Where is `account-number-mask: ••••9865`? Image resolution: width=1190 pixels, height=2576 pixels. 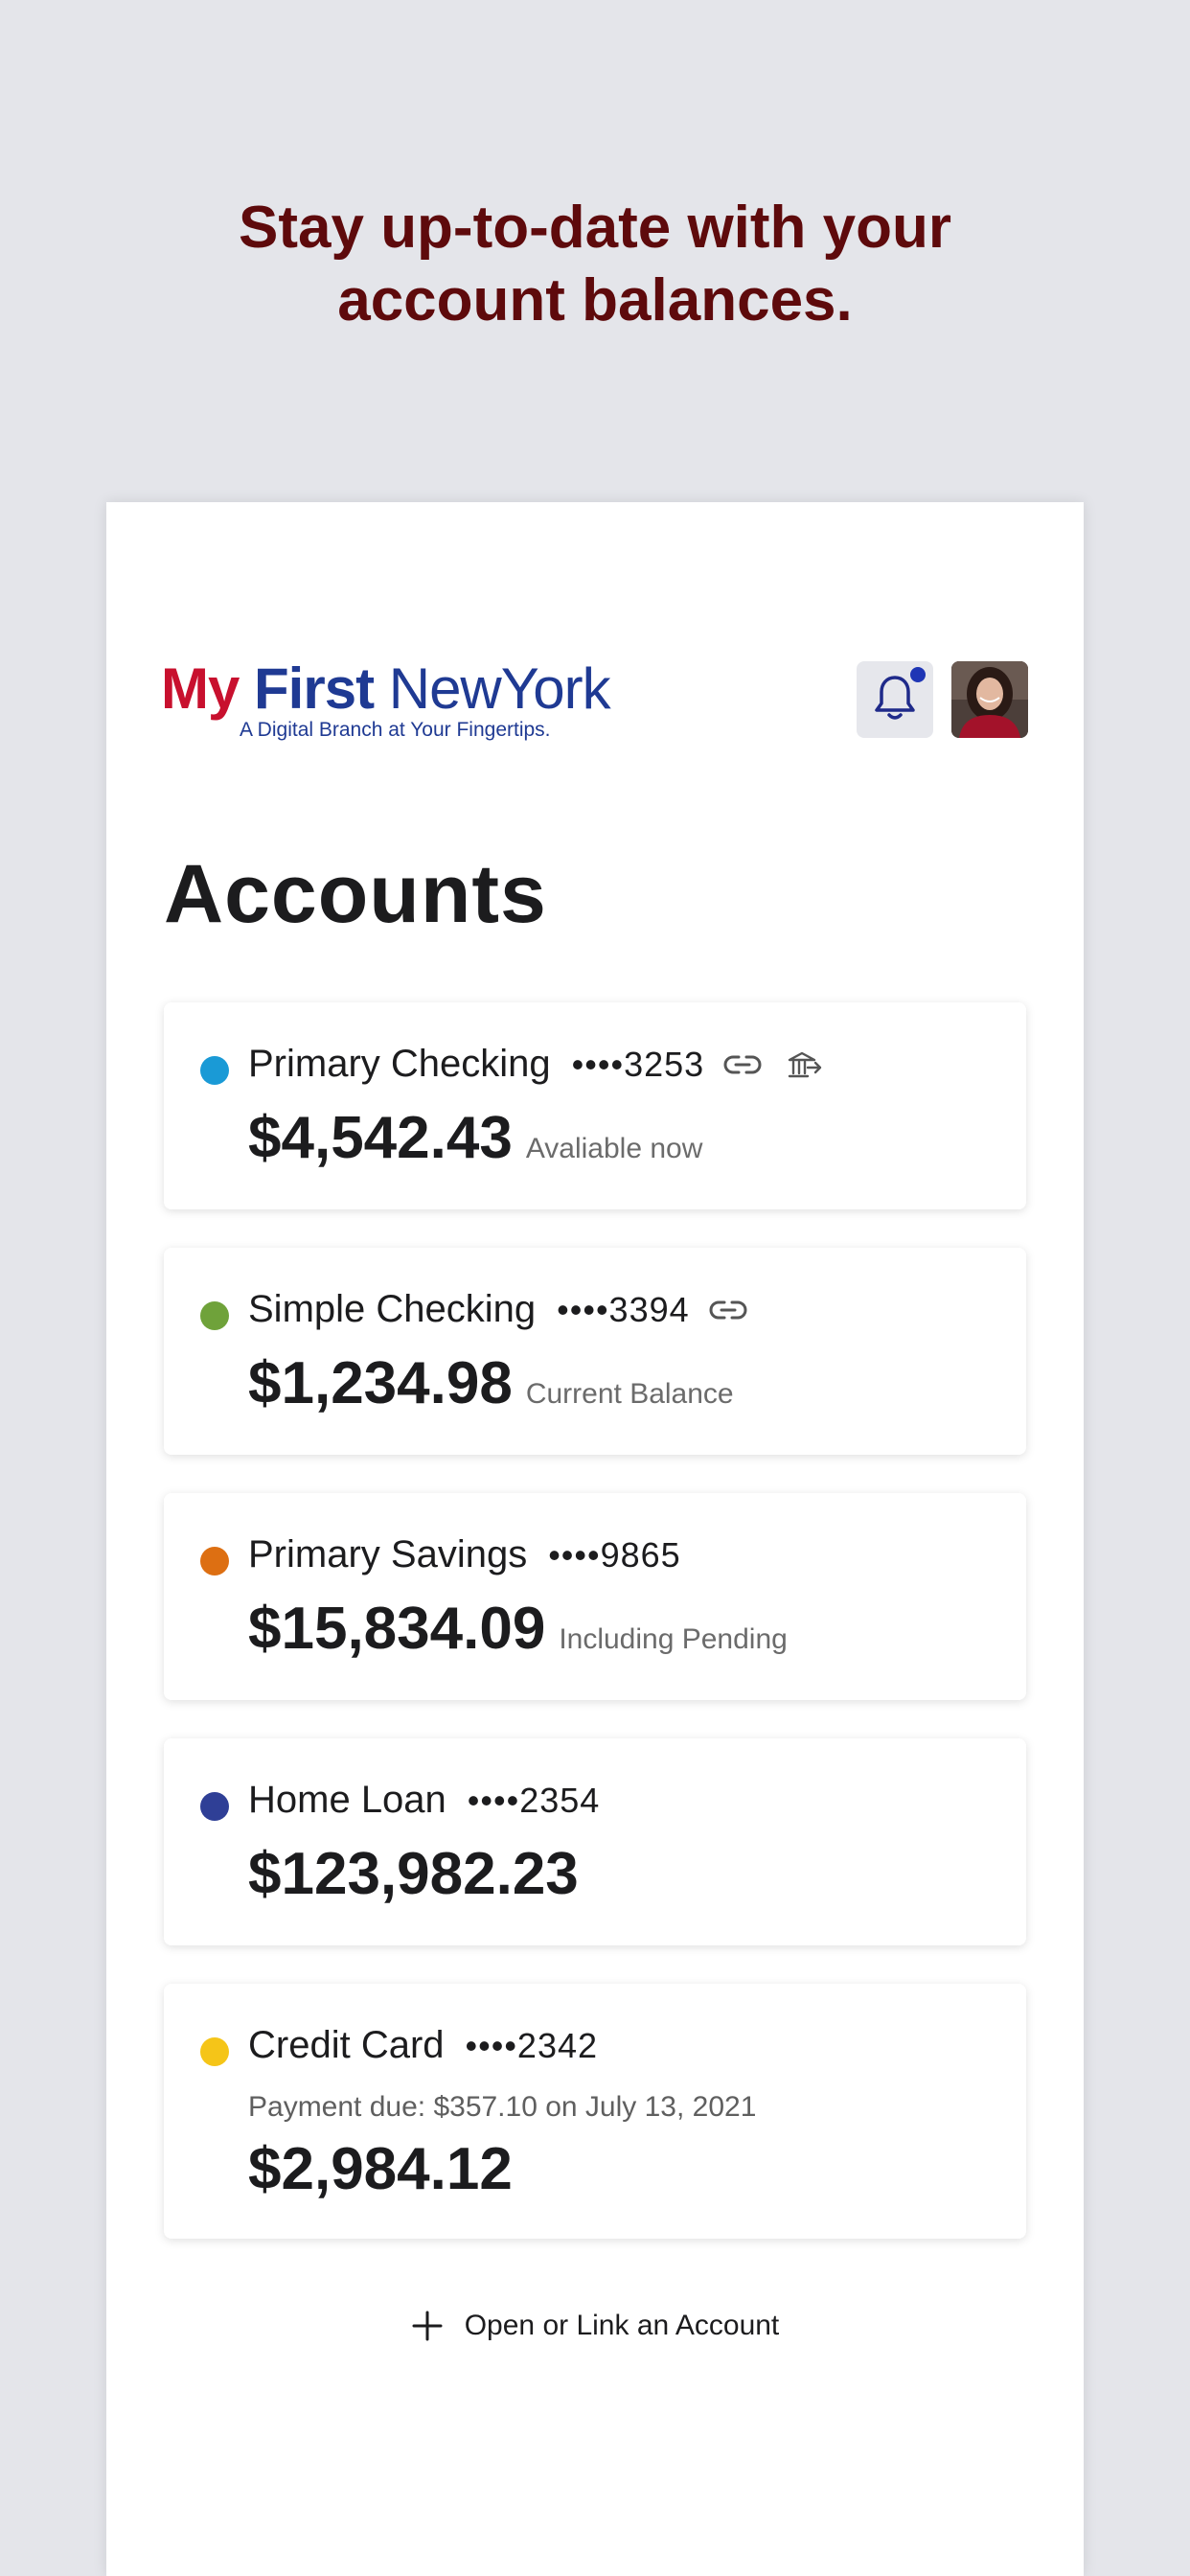
account-number-mask: ••••9865 is located at coordinates (615, 1554).